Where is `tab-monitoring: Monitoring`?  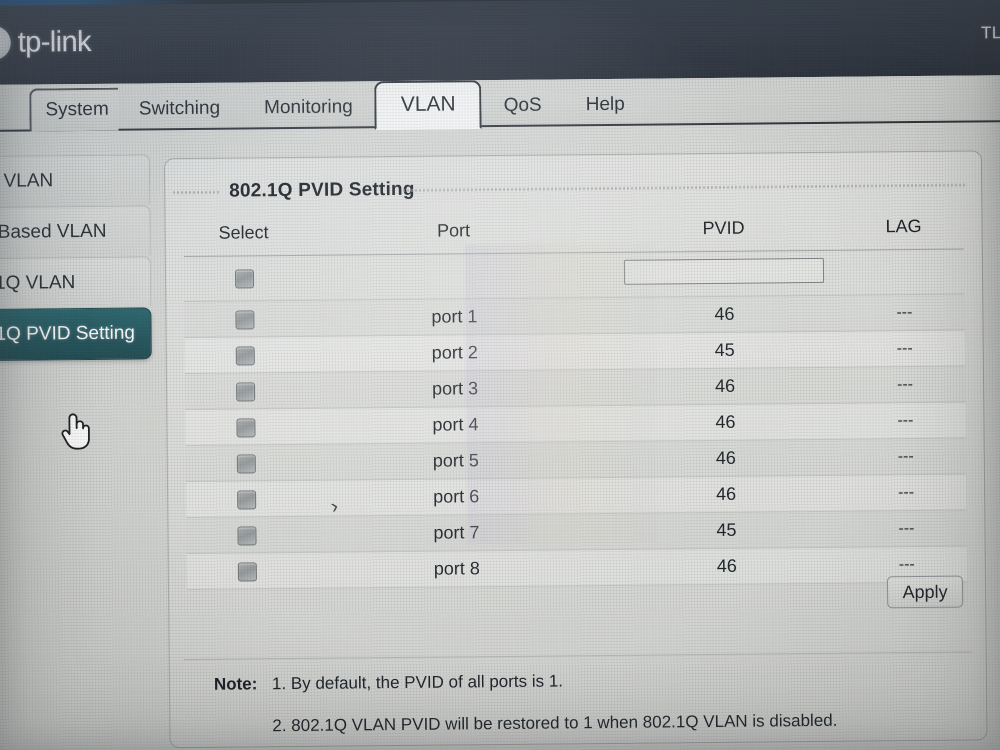 tab-monitoring: Monitoring is located at coordinates (308, 108).